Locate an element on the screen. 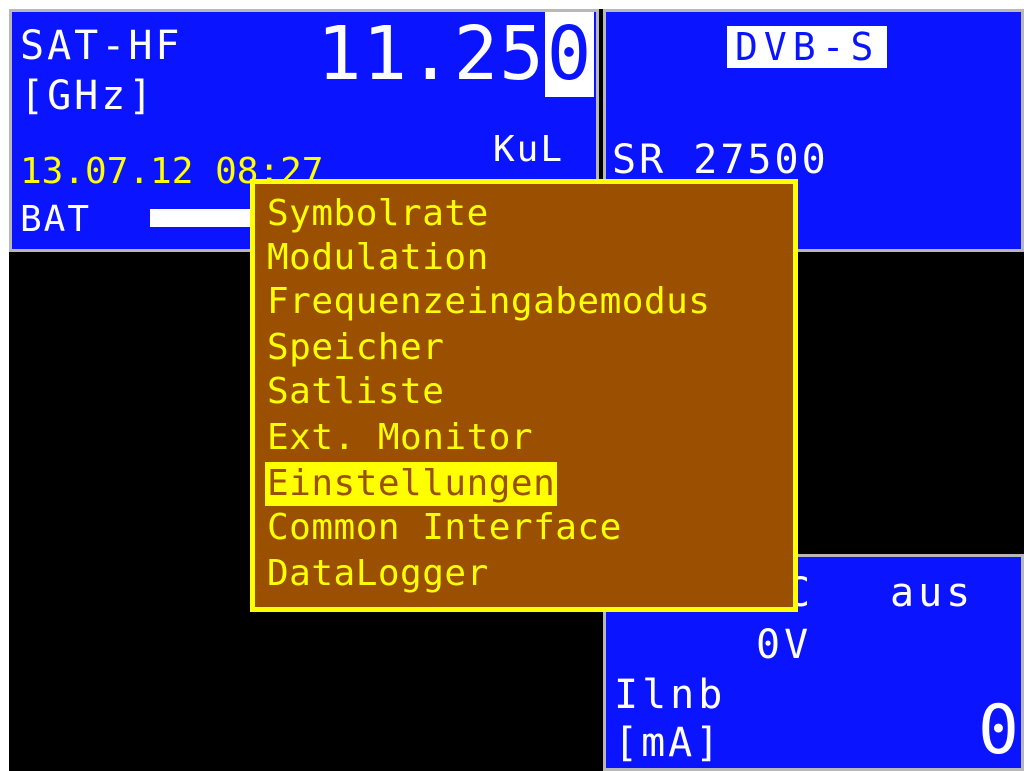 This screenshot has width=1024, height=771. frequency-value: 11.250 is located at coordinates (456, 54).